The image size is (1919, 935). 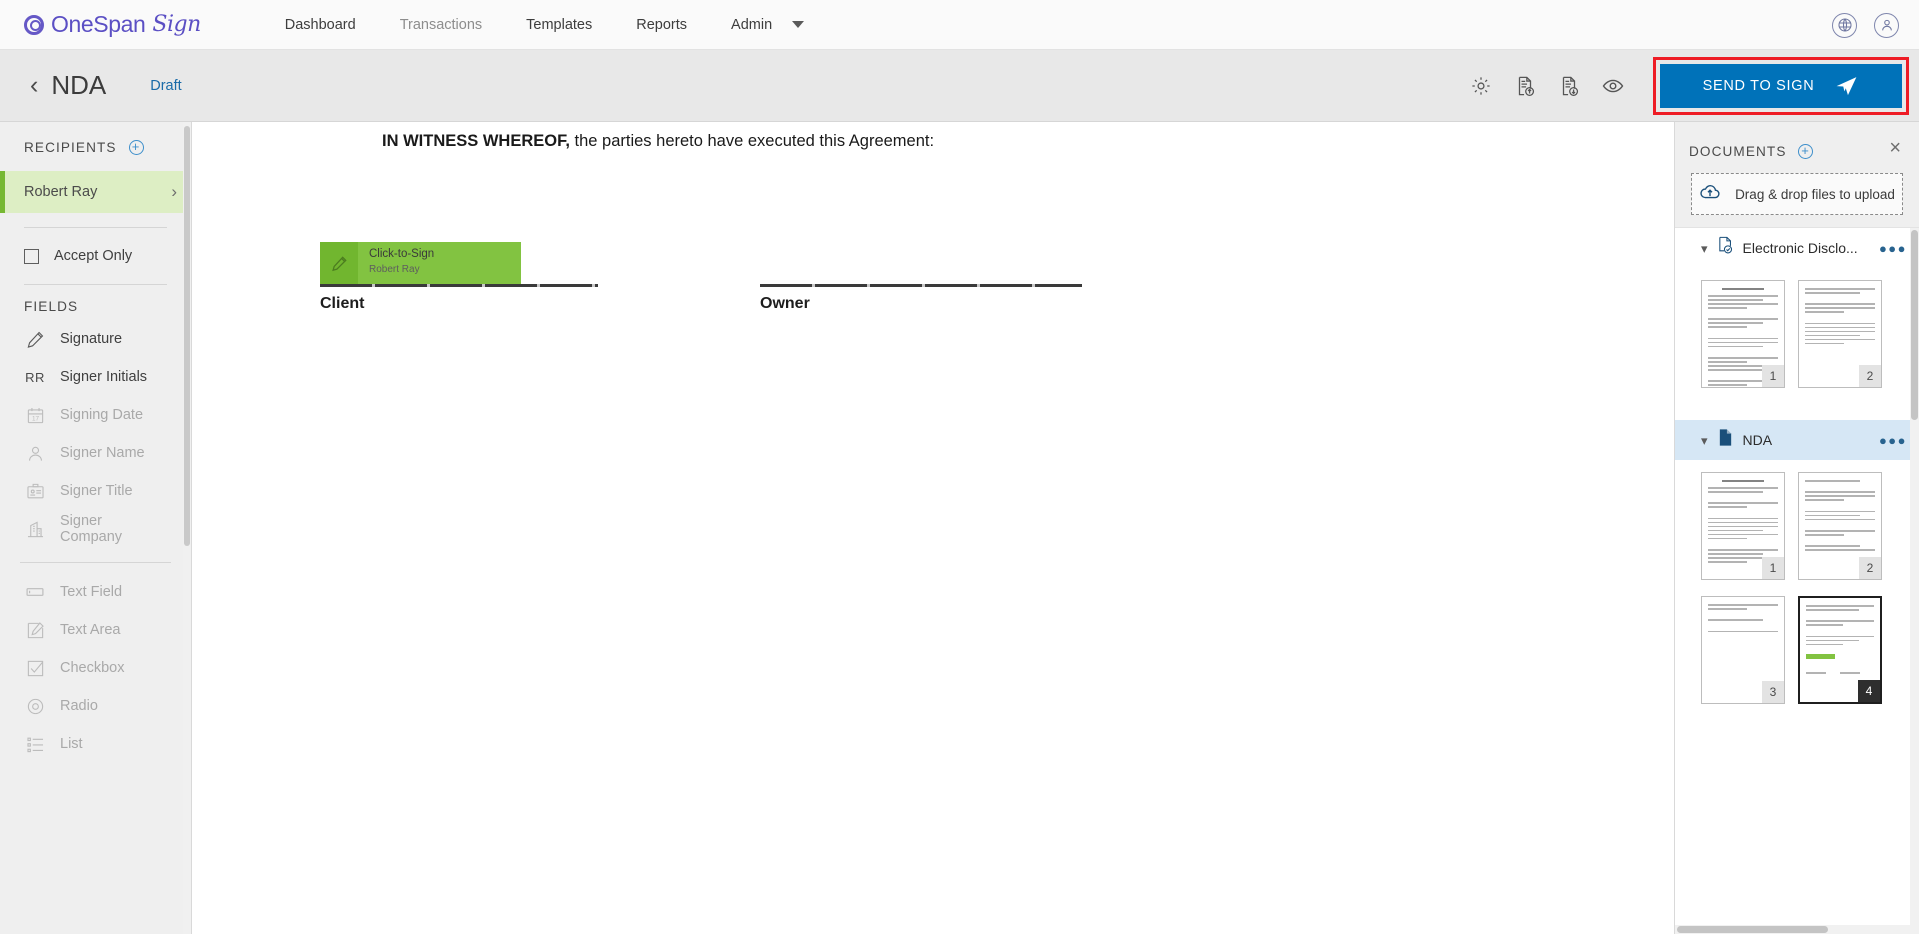 I want to click on thumbnail-preview, so click(x=1840, y=313).